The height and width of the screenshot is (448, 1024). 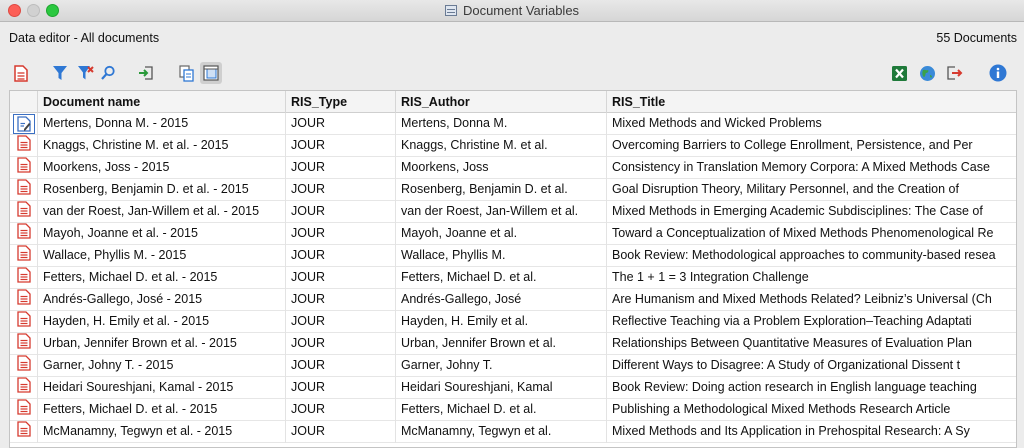 I want to click on cell-ris-author: Mayoh, Joanne et al., so click(x=501, y=234).